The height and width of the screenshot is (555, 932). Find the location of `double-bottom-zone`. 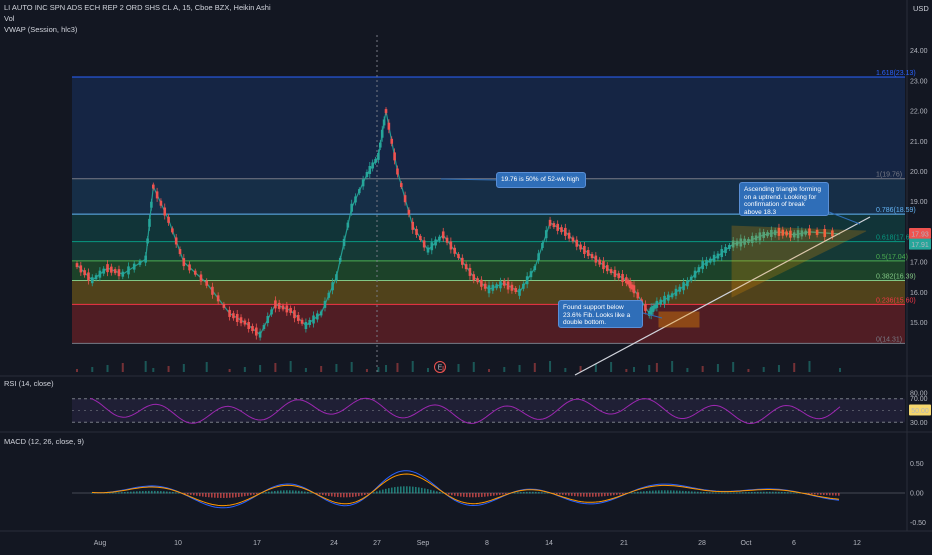

double-bottom-zone is located at coordinates (679, 319).